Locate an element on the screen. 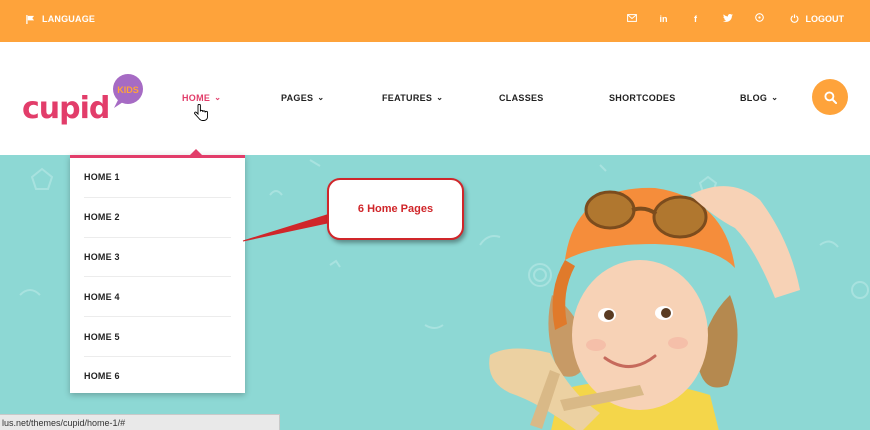 The height and width of the screenshot is (430, 870). callout-text: 6 Home Pages is located at coordinates (395, 209).